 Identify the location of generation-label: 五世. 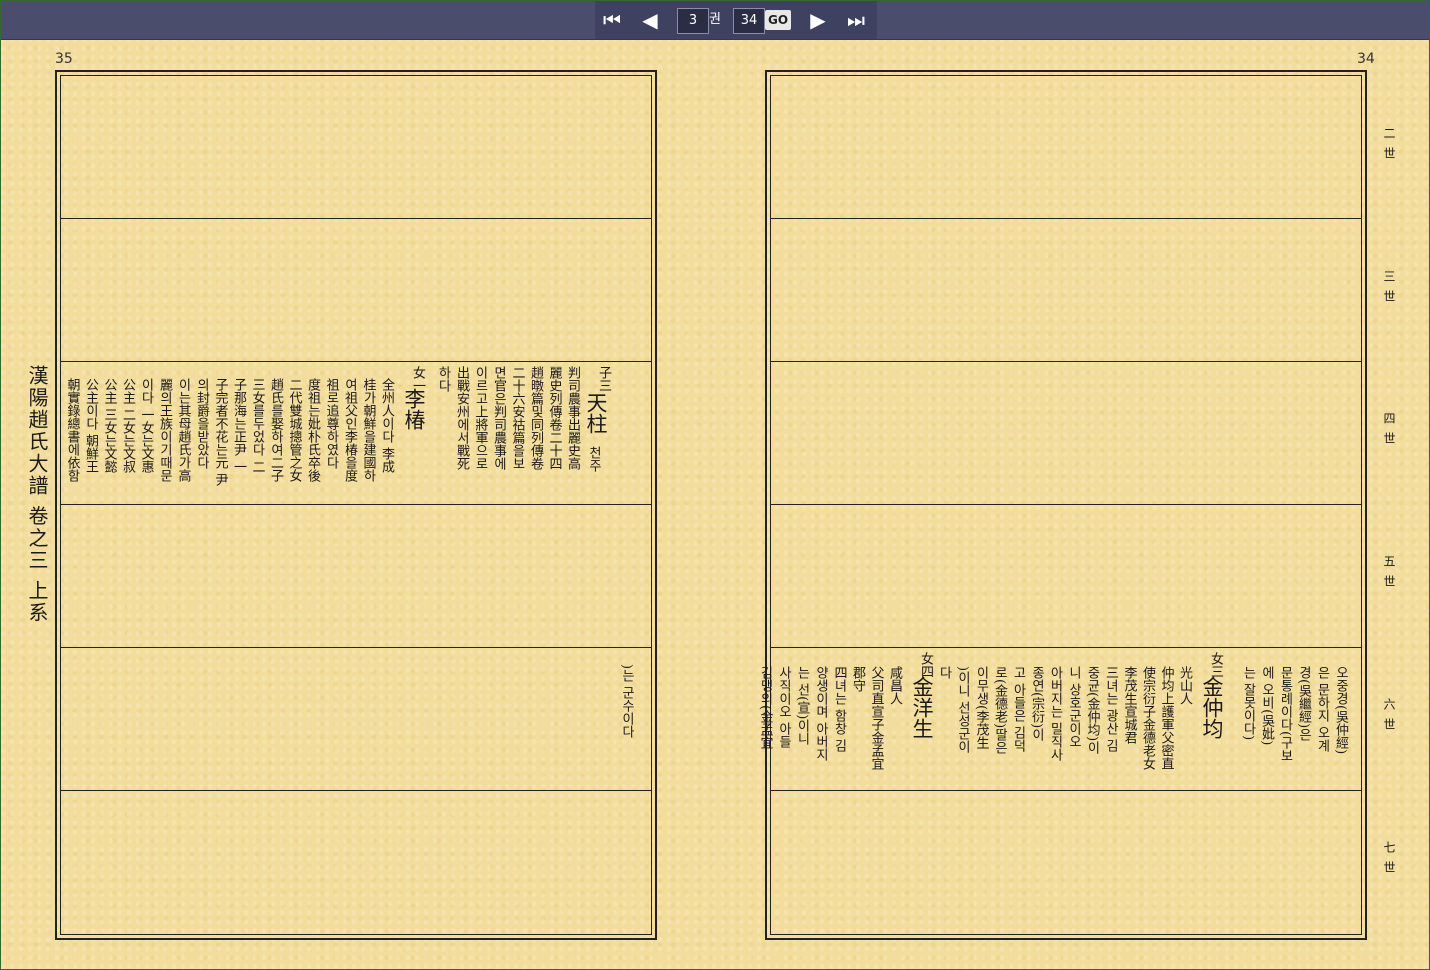
(1389, 575).